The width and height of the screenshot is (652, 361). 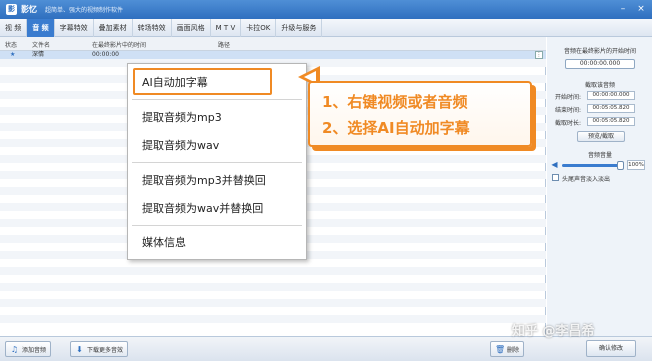 I want to click on column-path: 路径, so click(x=224, y=44).